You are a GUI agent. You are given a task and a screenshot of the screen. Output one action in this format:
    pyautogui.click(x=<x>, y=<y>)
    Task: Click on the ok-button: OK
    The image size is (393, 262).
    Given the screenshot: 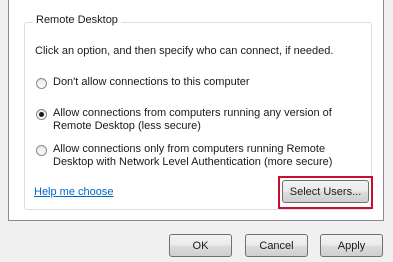 What is the action you would take?
    pyautogui.click(x=200, y=245)
    